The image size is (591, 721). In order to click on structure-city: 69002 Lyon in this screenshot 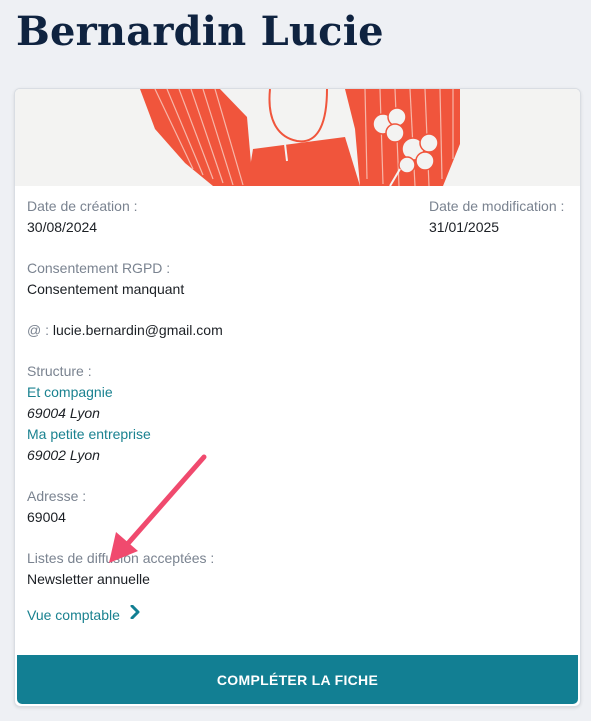, I will do `click(63, 455)`.